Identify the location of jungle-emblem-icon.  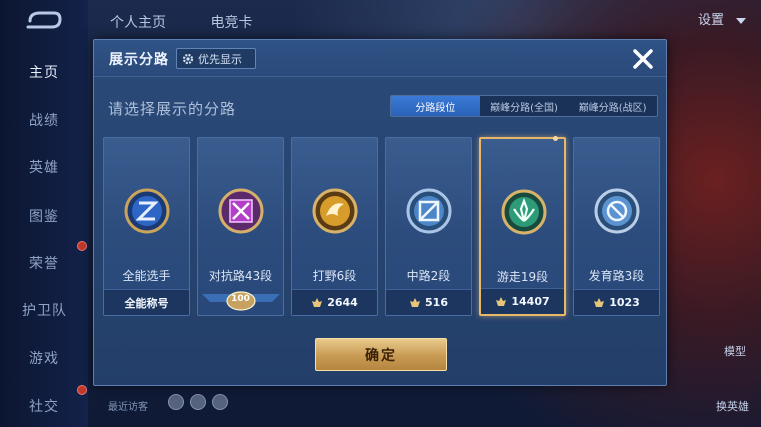
(335, 211).